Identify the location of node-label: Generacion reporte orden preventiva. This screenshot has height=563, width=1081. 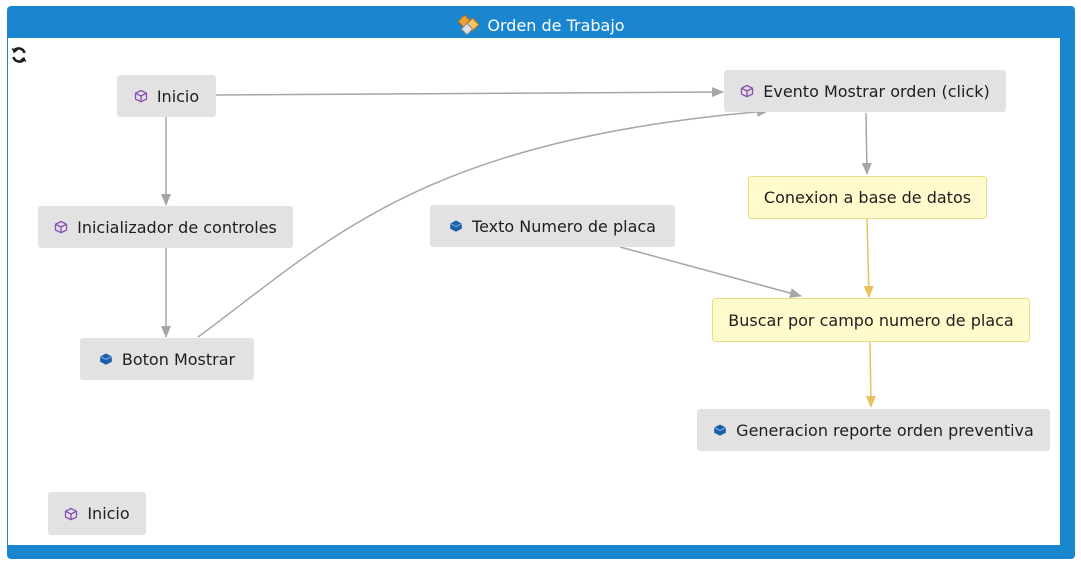
(885, 430).